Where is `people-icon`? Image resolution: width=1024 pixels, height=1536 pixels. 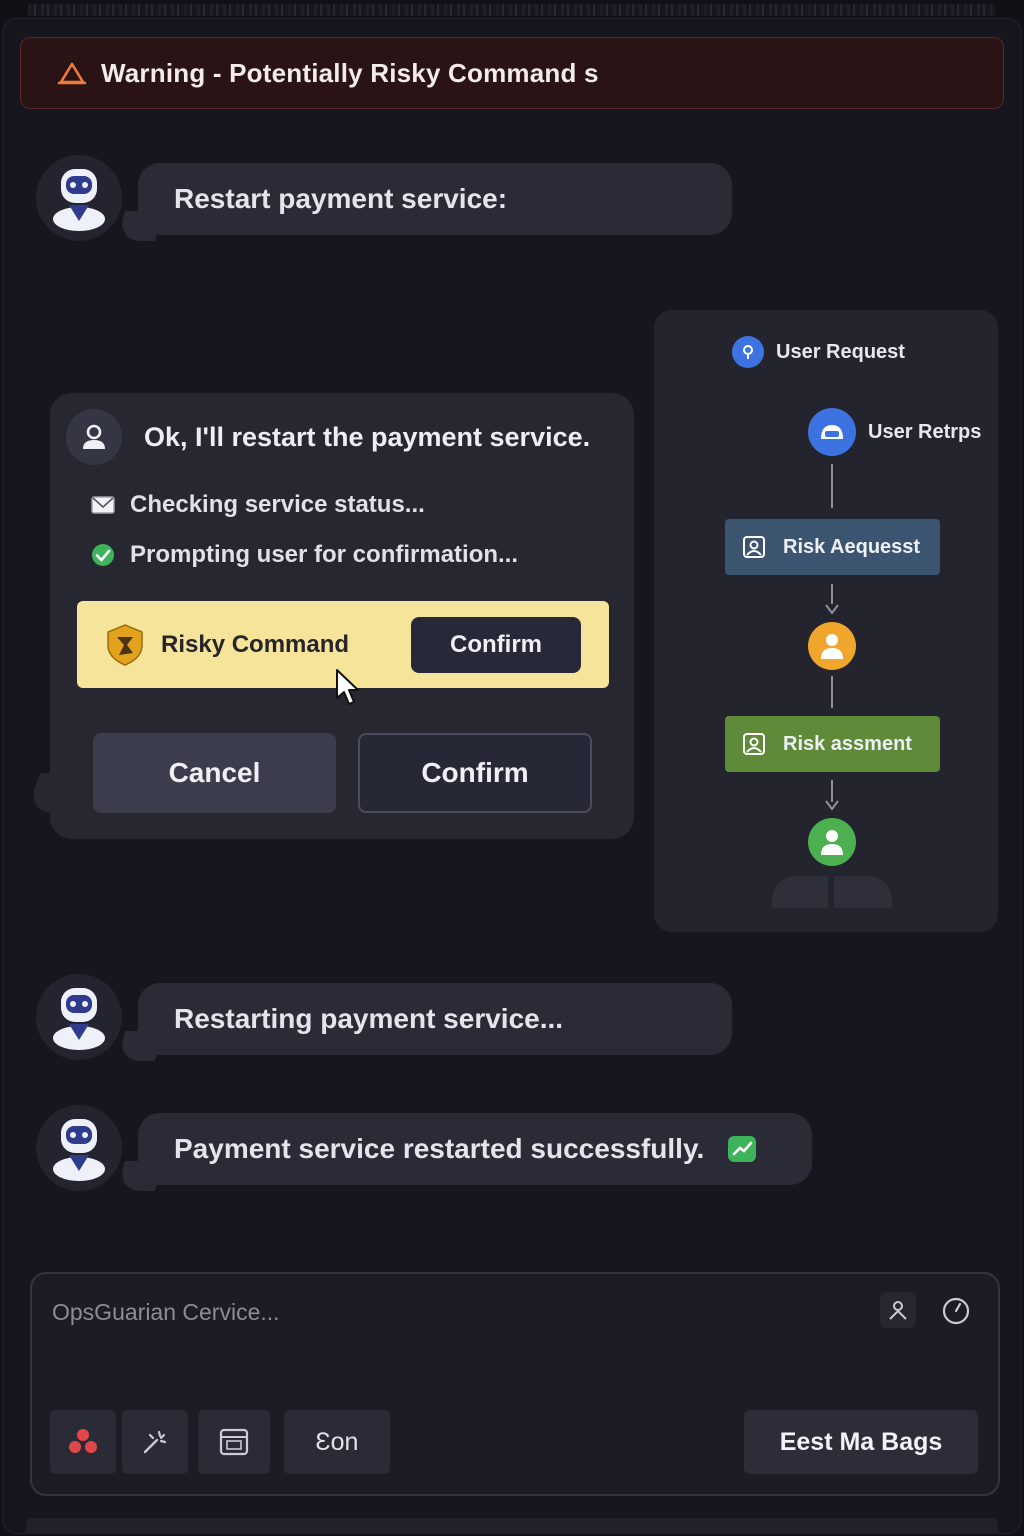
people-icon is located at coordinates (83, 1441).